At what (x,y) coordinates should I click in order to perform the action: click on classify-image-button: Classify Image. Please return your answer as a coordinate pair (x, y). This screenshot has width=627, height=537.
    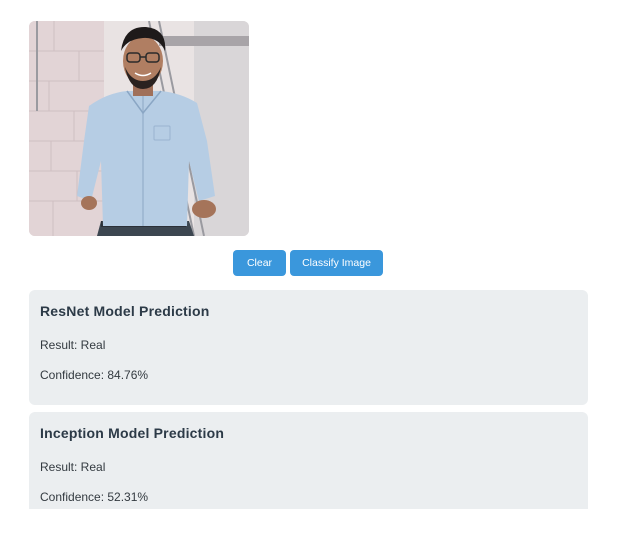
    Looking at the image, I should click on (336, 263).